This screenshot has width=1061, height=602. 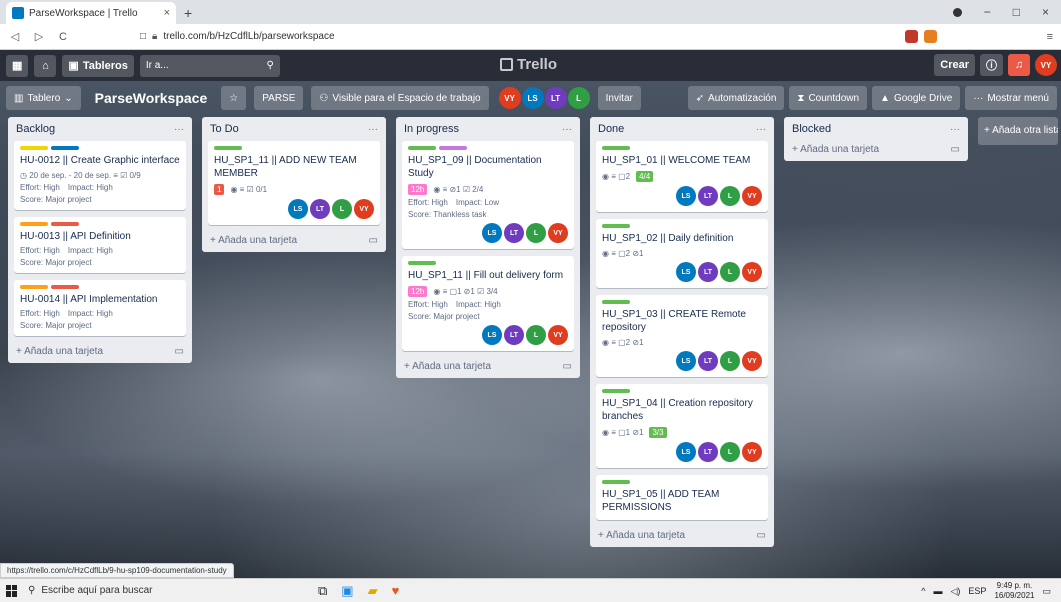 I want to click on board-view-selector: ▥ Tablero ⌄, so click(x=43, y=98).